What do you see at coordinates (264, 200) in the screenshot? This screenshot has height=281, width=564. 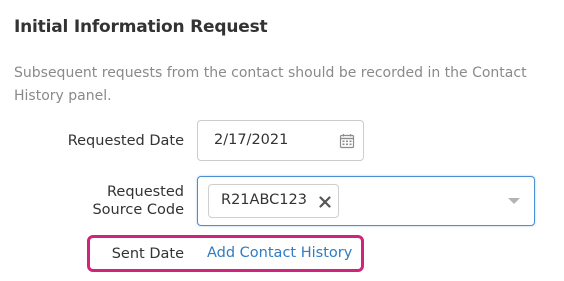 I see `selected-tag-label: R21ABC123` at bounding box center [264, 200].